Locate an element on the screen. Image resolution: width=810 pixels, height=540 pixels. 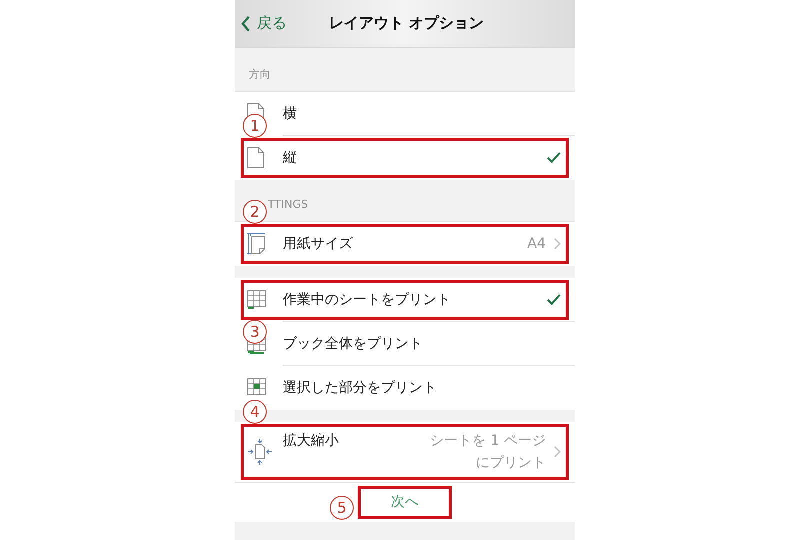
row-label: 選択した部分をプリント is located at coordinates (422, 388).